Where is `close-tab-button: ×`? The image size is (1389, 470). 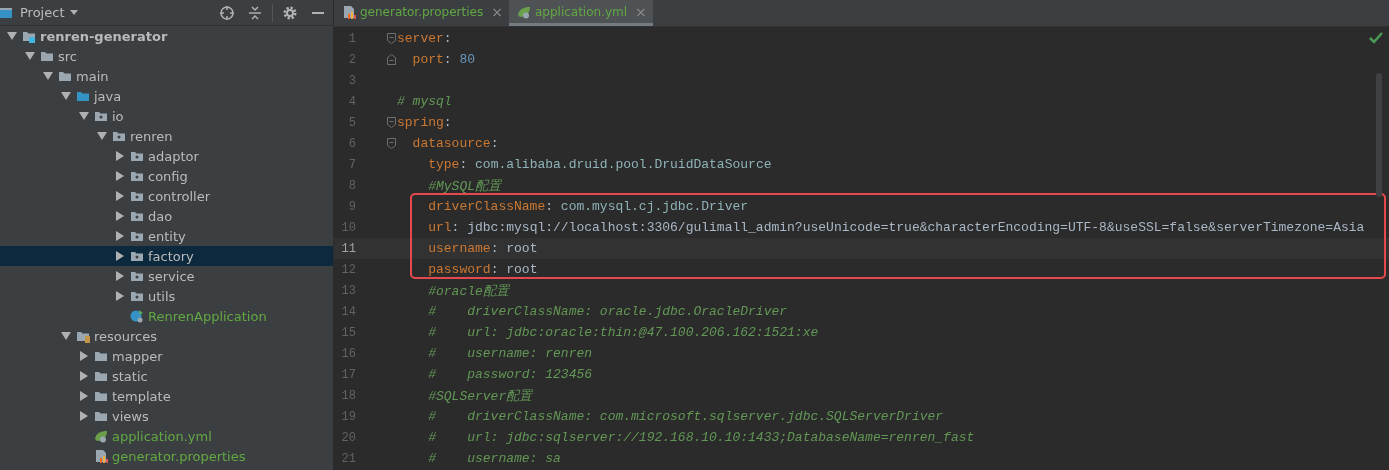
close-tab-button: × is located at coordinates (497, 11).